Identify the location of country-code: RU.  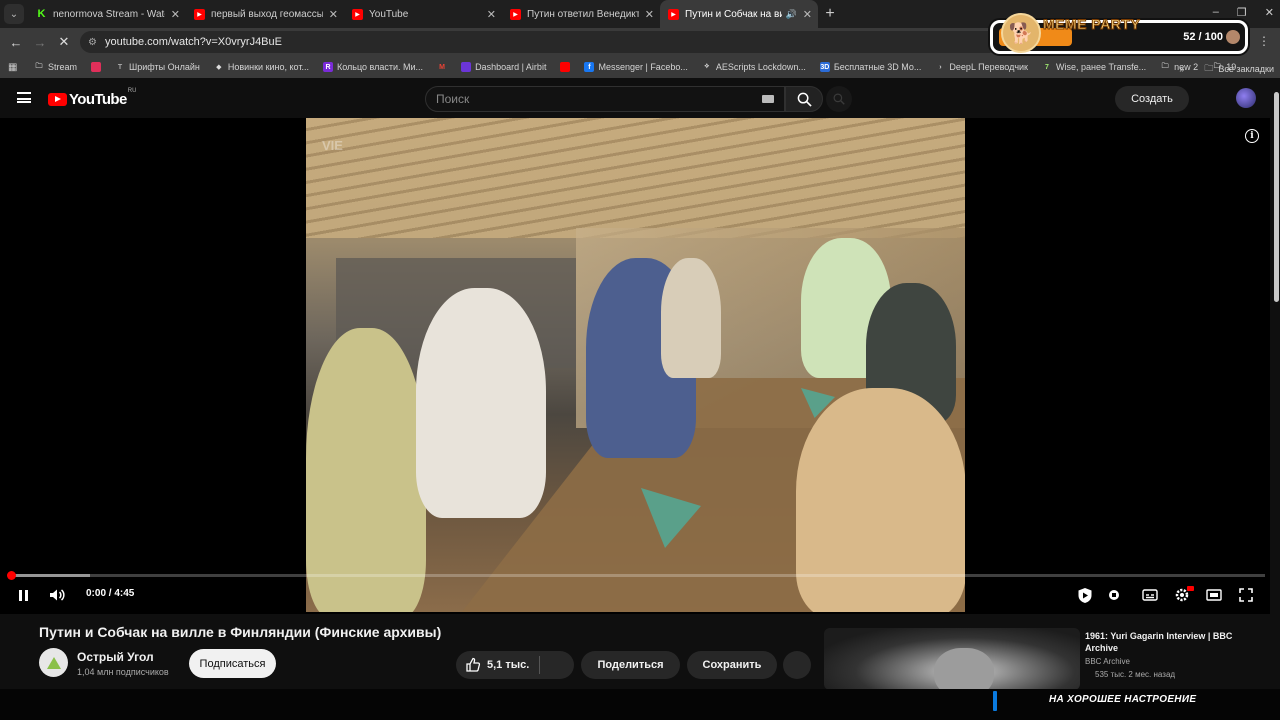
(132, 91).